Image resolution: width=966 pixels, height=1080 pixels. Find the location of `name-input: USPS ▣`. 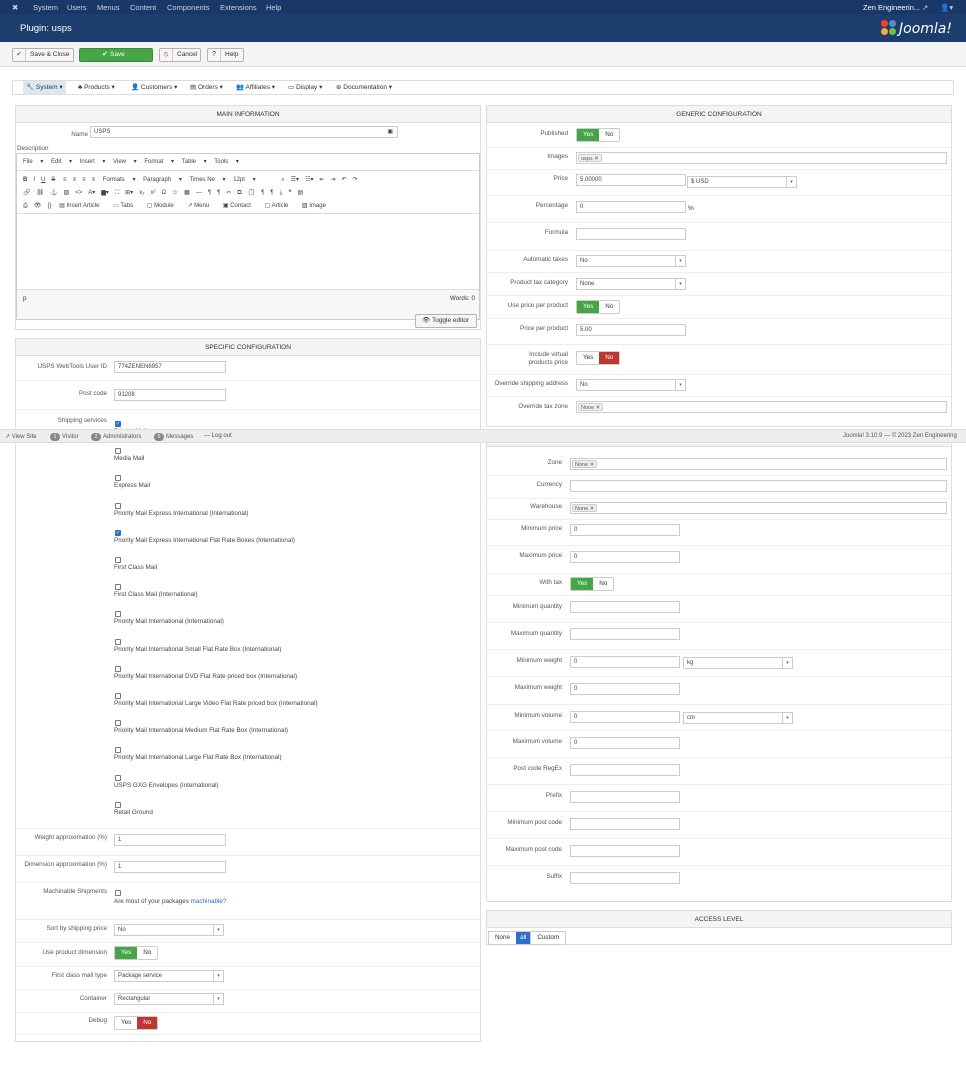

name-input: USPS ▣ is located at coordinates (244, 132).